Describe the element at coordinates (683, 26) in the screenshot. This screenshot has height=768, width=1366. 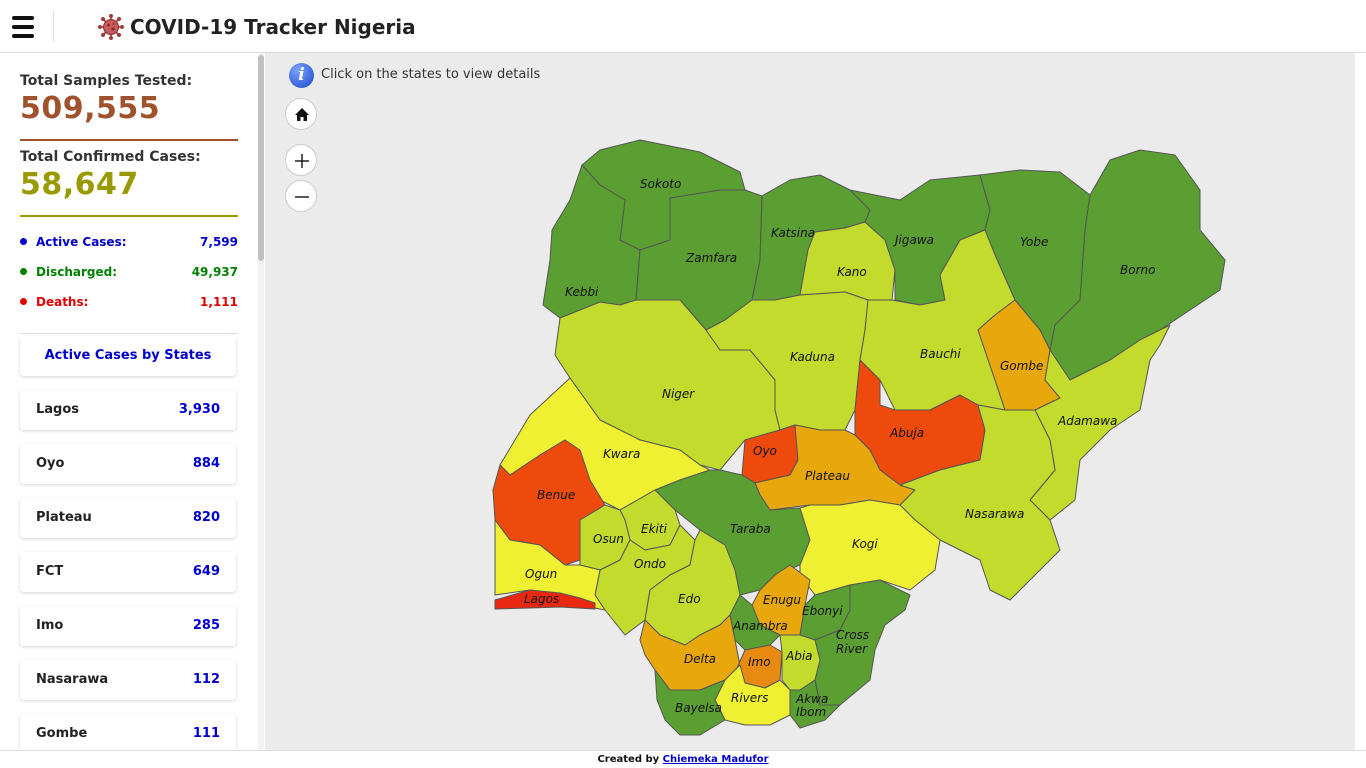
I see `app-header: COVID-19 Tracker Nigeria` at that location.